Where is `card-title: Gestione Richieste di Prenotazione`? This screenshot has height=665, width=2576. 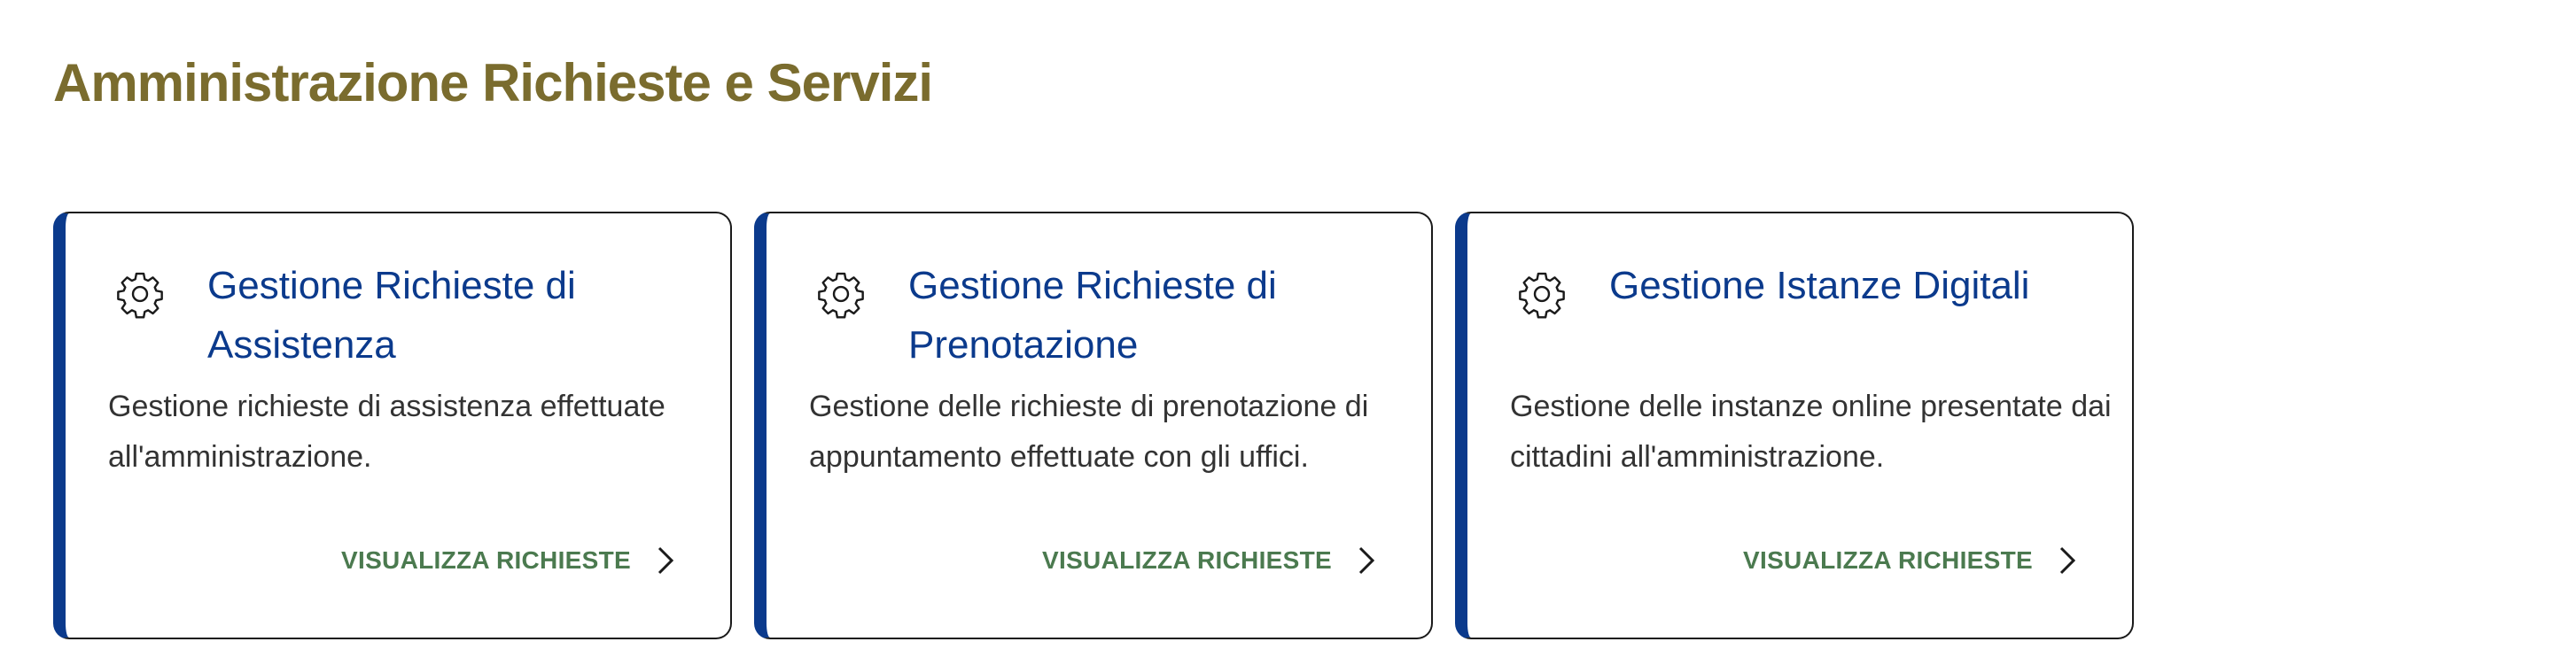
card-title: Gestione Richieste di Prenotazione is located at coordinates (1093, 315).